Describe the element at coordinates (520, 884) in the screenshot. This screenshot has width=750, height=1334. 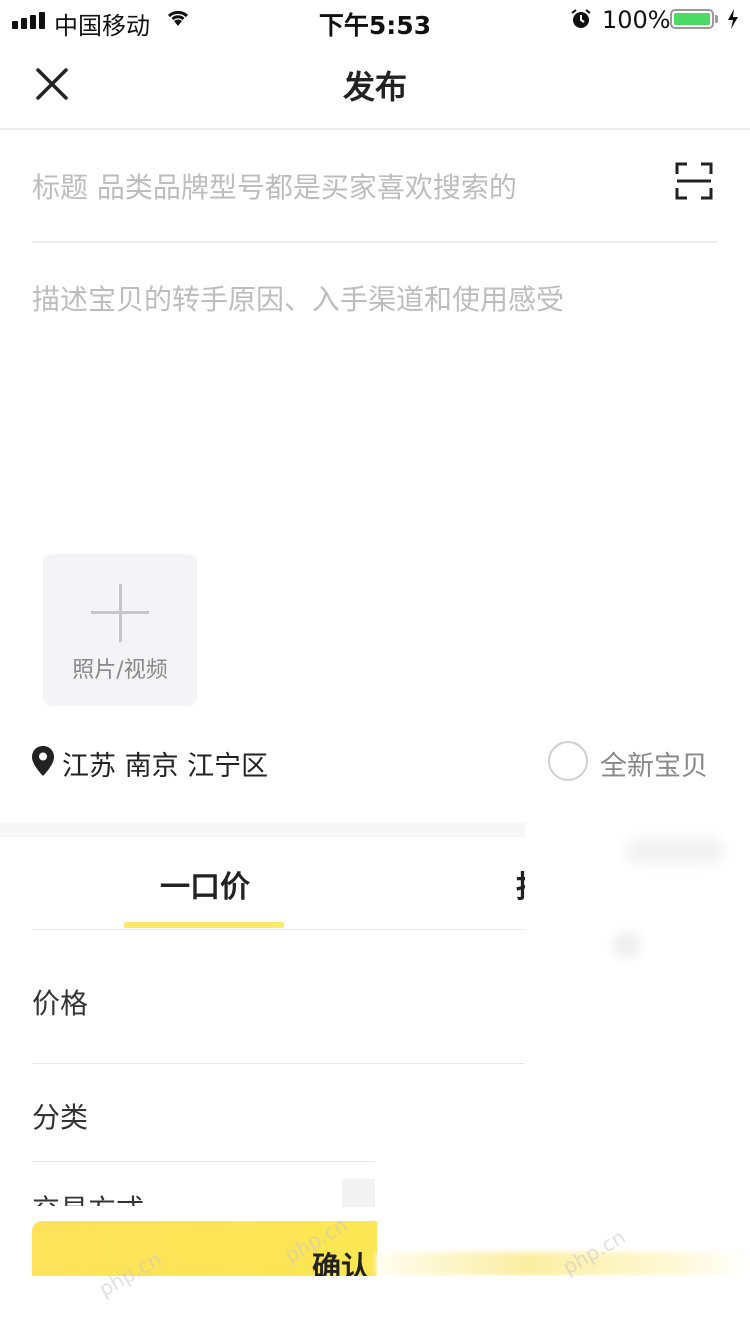
I see `tab-auction: 拍` at that location.